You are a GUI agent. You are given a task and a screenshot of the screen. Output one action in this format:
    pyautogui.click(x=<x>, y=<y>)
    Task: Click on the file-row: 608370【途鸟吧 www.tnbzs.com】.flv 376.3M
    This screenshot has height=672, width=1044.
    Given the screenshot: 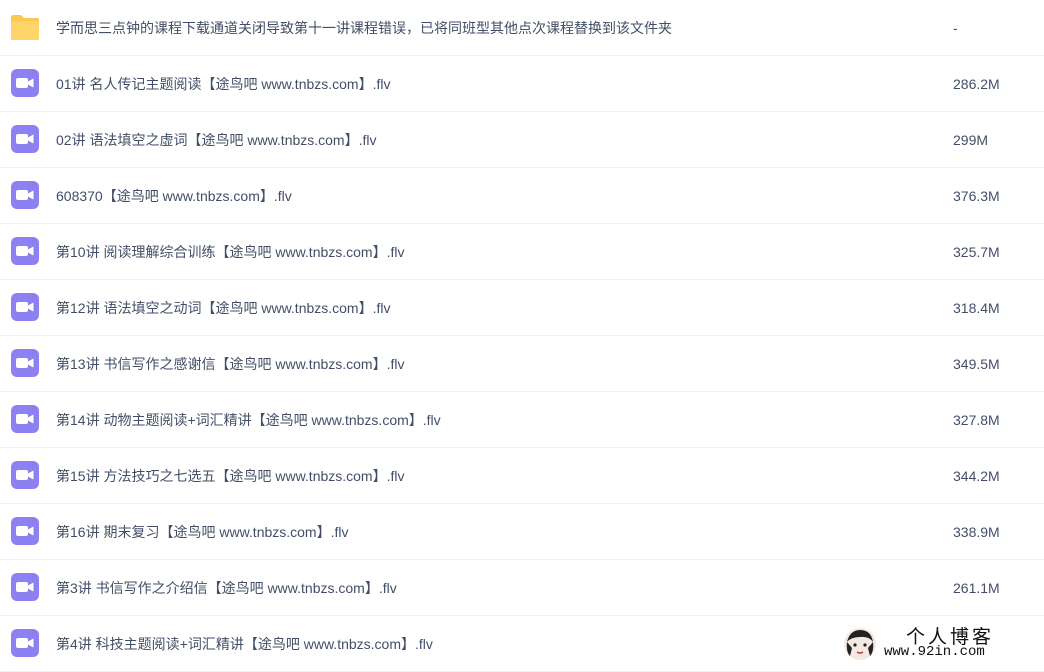 What is the action you would take?
    pyautogui.click(x=522, y=196)
    